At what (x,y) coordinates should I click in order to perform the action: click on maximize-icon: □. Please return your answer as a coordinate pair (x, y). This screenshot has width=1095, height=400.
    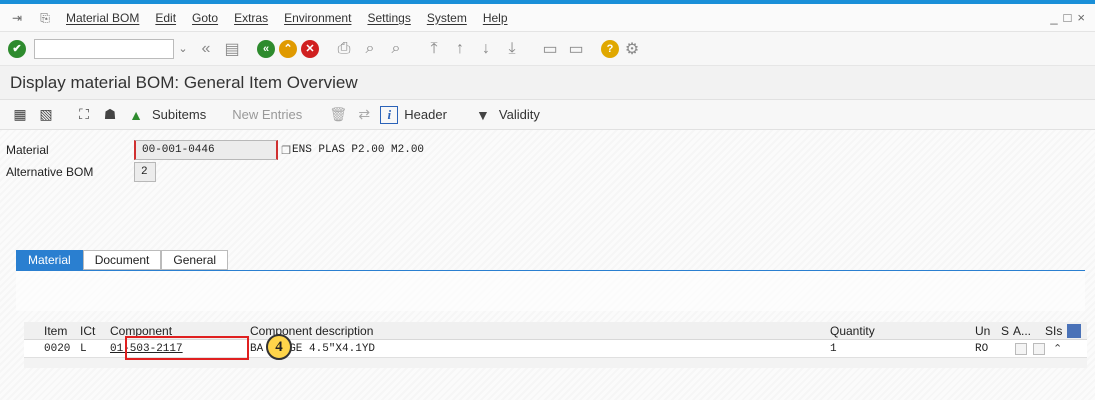
    Looking at the image, I should click on (1068, 17).